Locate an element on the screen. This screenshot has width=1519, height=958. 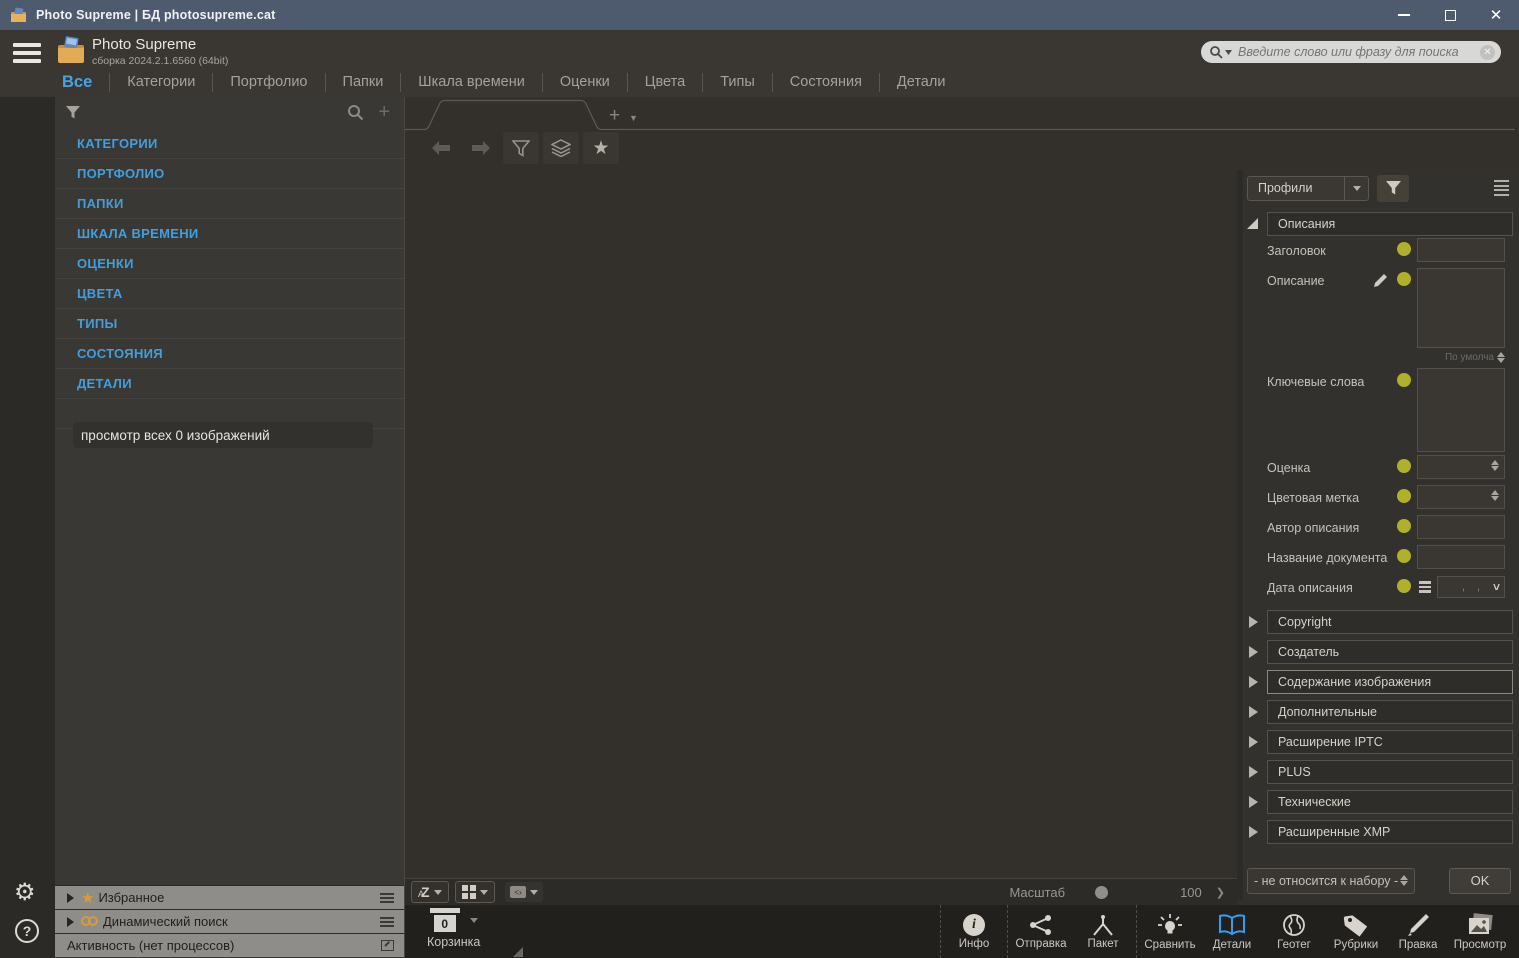
description-field is located at coordinates (1461, 308).